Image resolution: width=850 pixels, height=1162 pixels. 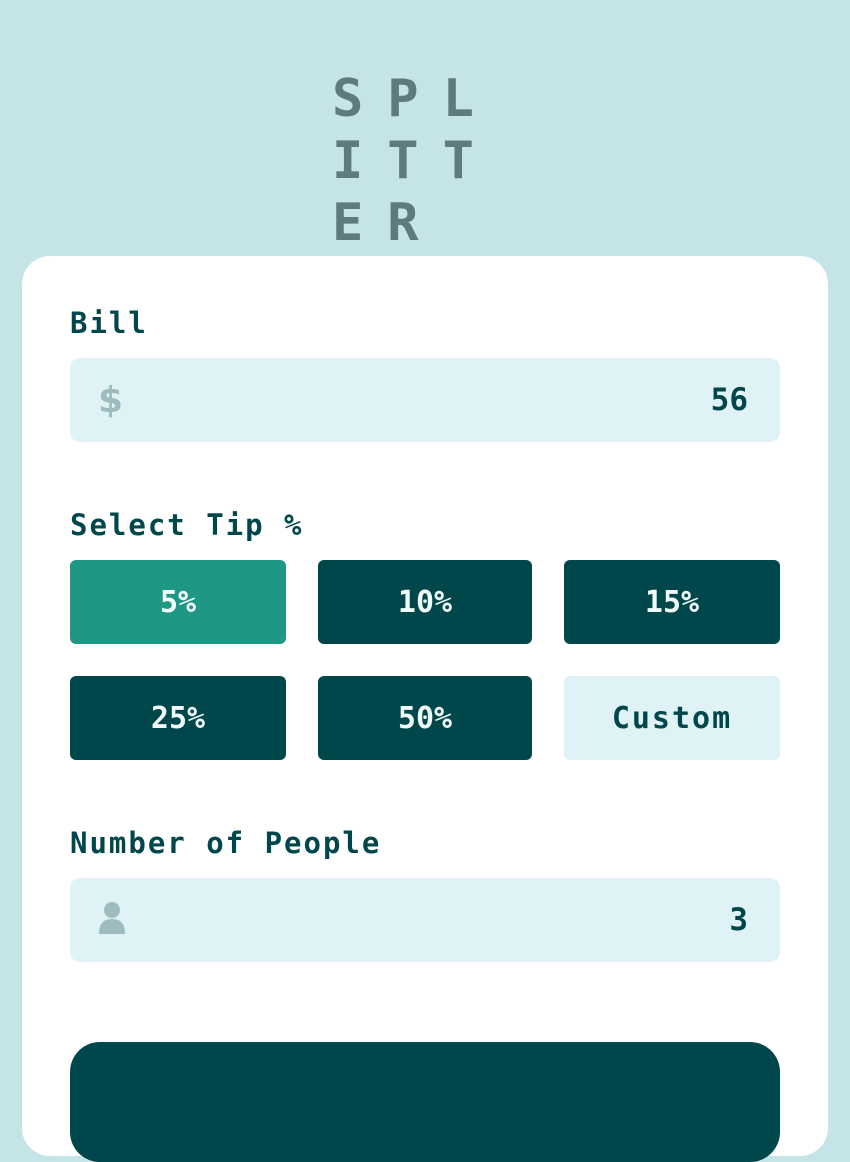 What do you see at coordinates (178, 718) in the screenshot?
I see `tip-button-25: 25%` at bounding box center [178, 718].